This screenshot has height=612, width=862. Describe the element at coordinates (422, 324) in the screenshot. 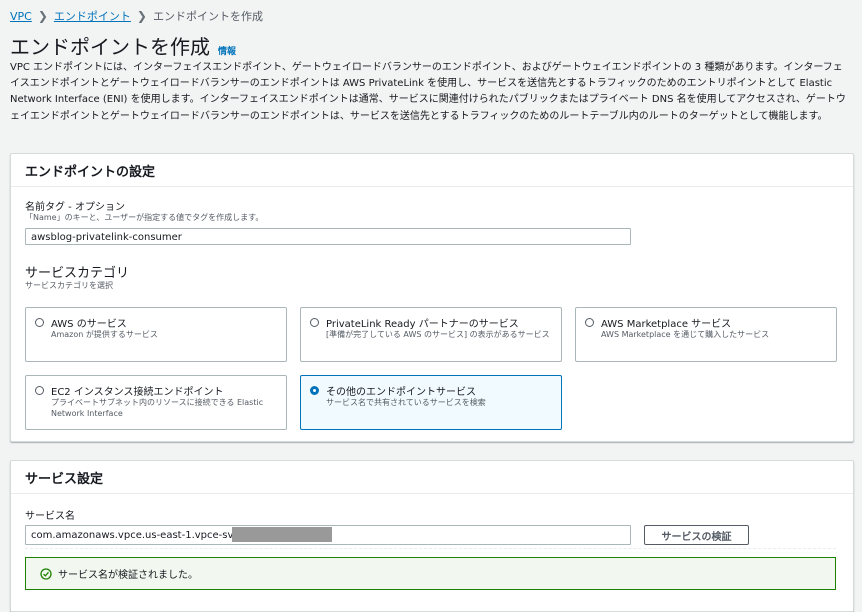

I see `category-title: PrivateLink Ready パートナーのサービス` at that location.